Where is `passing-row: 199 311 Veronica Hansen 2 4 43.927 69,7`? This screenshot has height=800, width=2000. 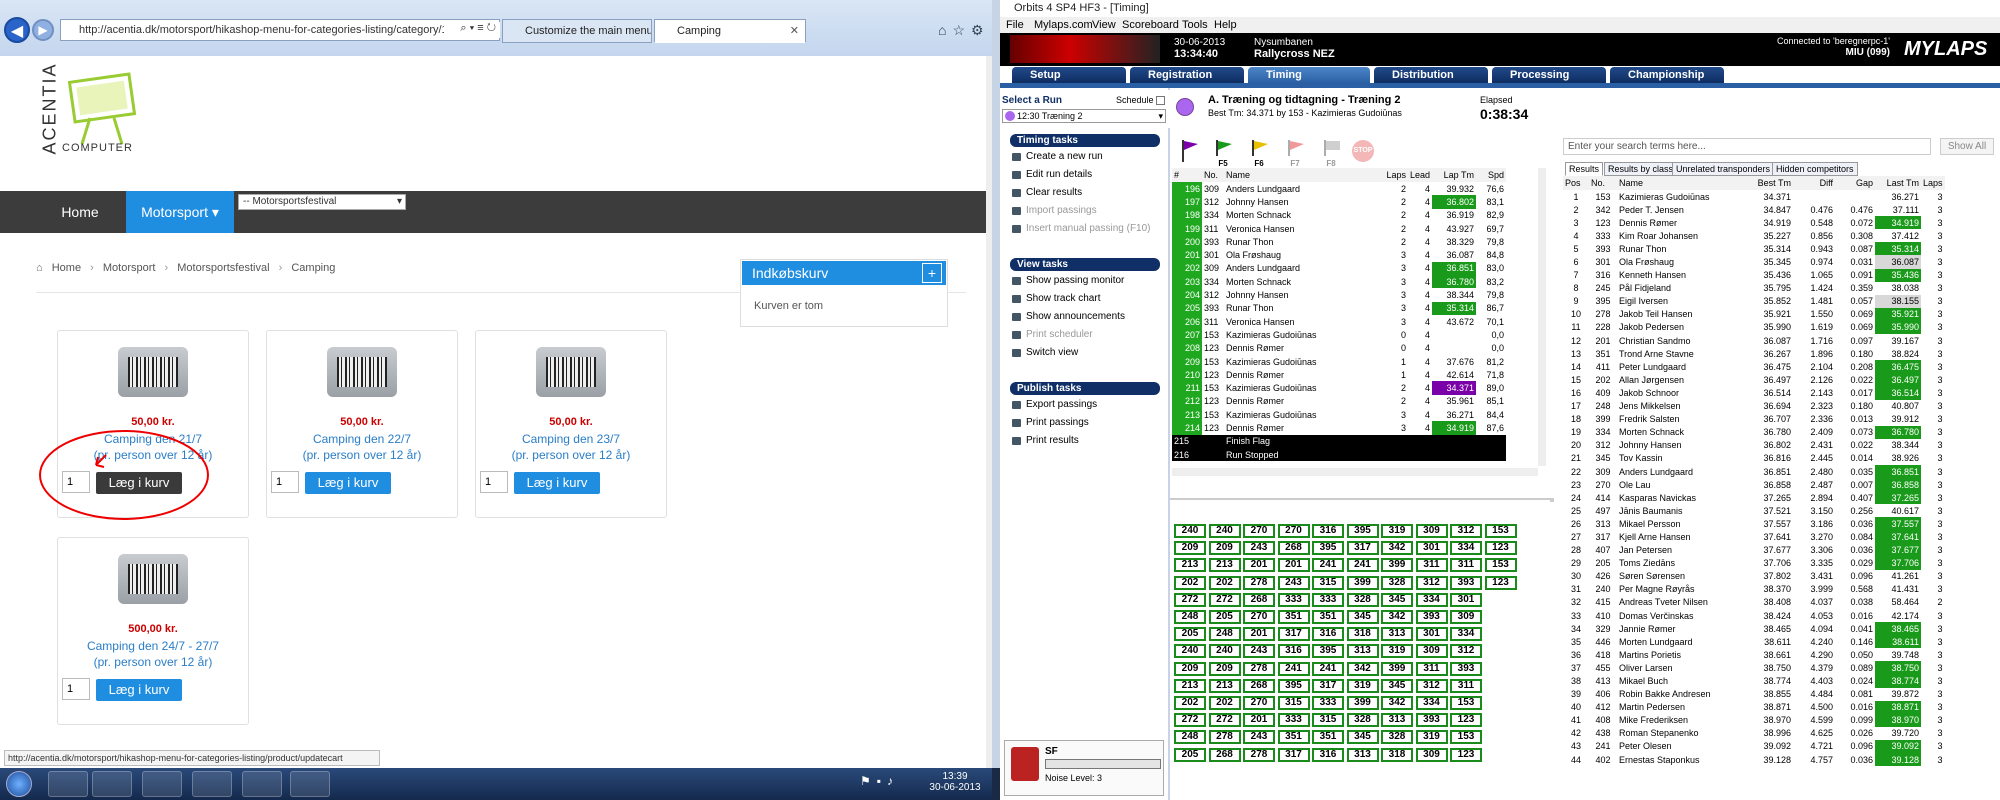 passing-row: 199 311 Veronica Hansen 2 4 43.927 69,7 is located at coordinates (1339, 228).